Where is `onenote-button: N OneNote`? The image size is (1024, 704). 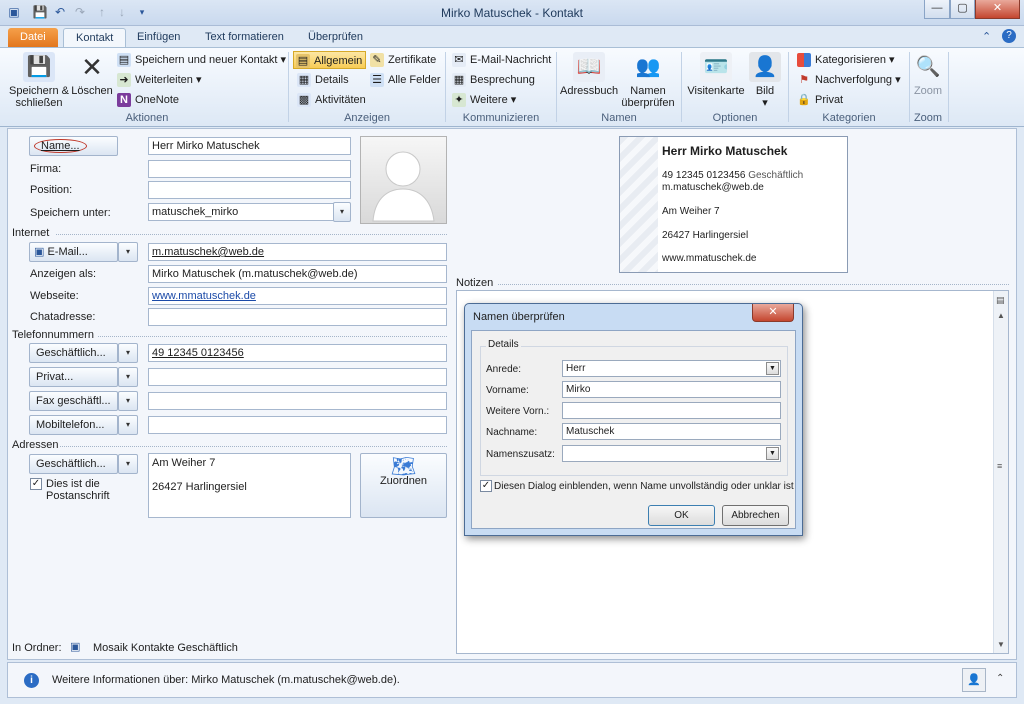 onenote-button: N OneNote is located at coordinates (147, 100).